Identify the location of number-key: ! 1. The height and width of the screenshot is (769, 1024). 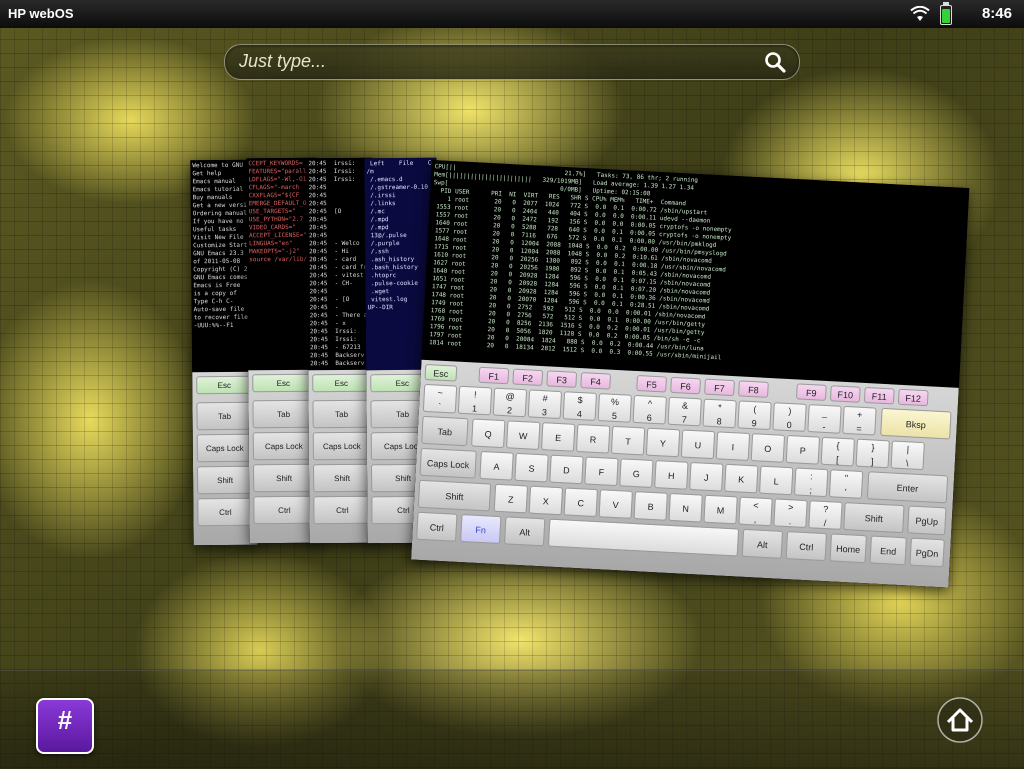
(475, 400).